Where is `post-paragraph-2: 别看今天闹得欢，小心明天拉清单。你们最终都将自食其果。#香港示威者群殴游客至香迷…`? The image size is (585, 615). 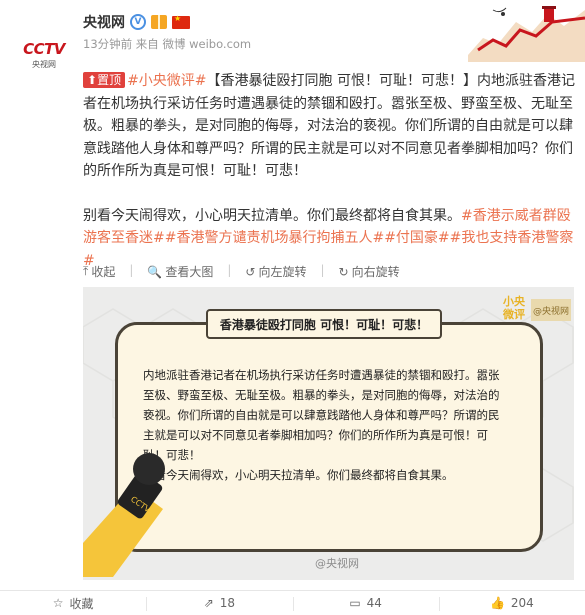
post-paragraph-2: 别看今天闹得欢，小心明天拉清单。你们最终都将自食其果。#香港示威者群殴游客至香迷… is located at coordinates (330, 239).